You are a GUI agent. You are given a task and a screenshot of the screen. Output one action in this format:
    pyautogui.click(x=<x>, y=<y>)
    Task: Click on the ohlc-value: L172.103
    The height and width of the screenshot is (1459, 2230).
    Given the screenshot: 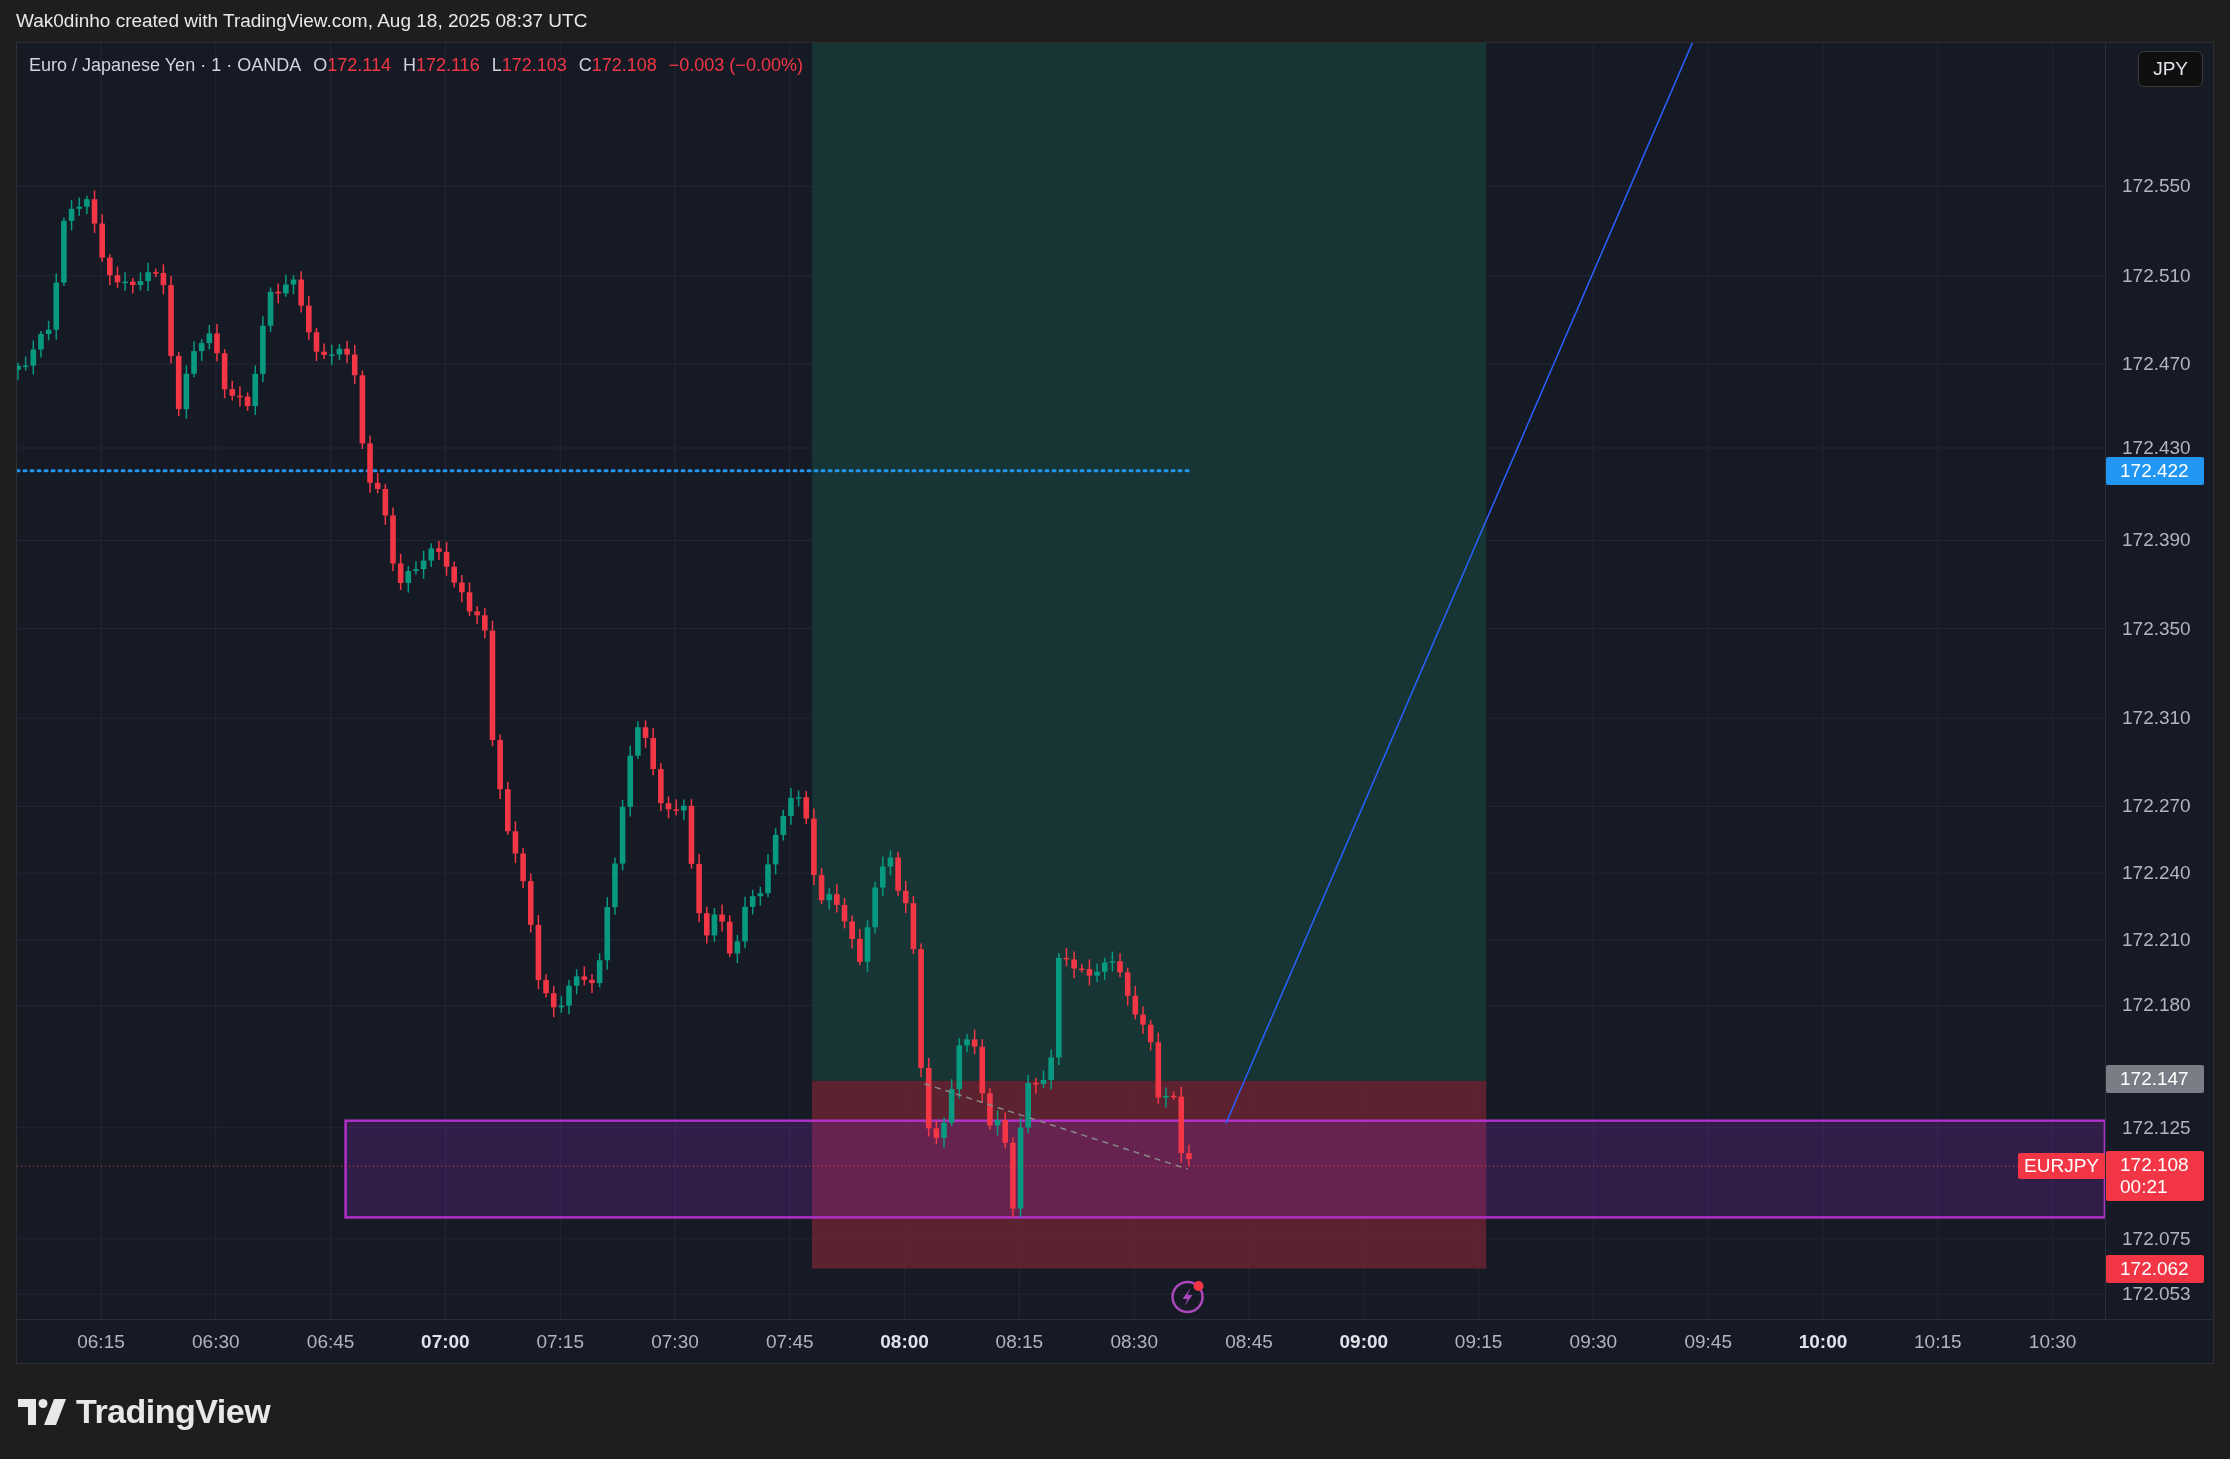 What is the action you would take?
    pyautogui.click(x=529, y=65)
    